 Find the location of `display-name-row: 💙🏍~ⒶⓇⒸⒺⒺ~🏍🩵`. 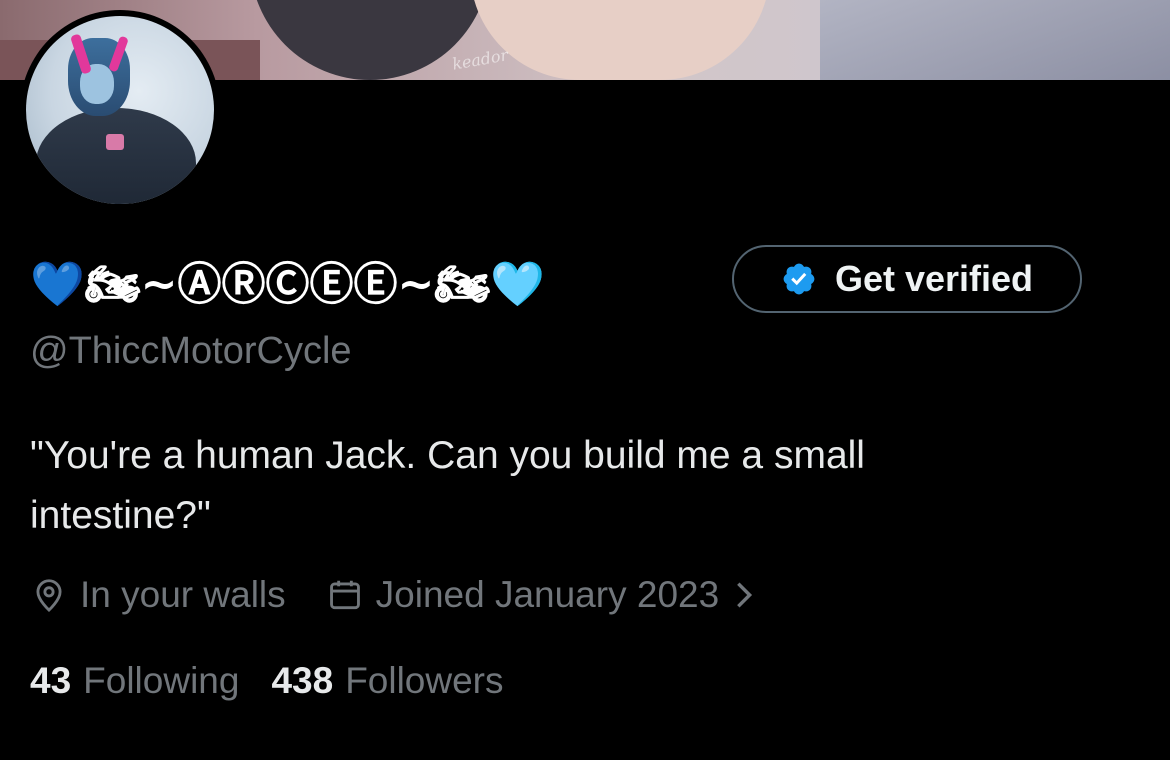

display-name-row: 💙🏍~ⒶⓇⒸⒺⒺ~🏍🩵 is located at coordinates (287, 280).